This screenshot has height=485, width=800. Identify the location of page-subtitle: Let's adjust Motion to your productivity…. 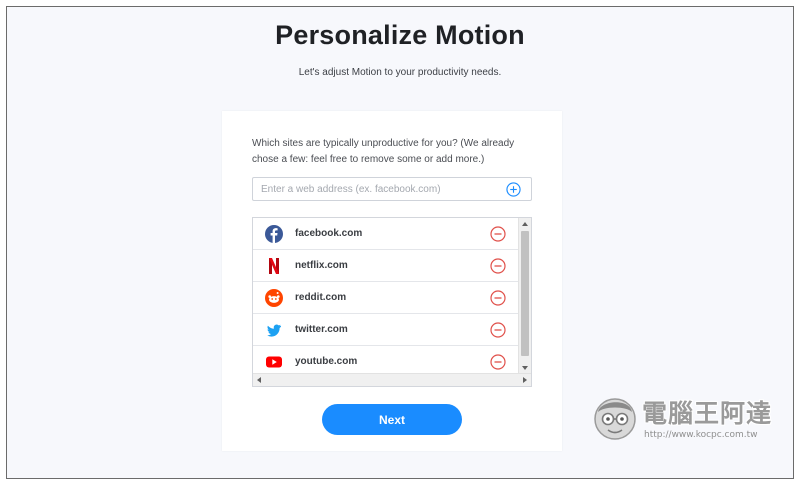
(400, 72).